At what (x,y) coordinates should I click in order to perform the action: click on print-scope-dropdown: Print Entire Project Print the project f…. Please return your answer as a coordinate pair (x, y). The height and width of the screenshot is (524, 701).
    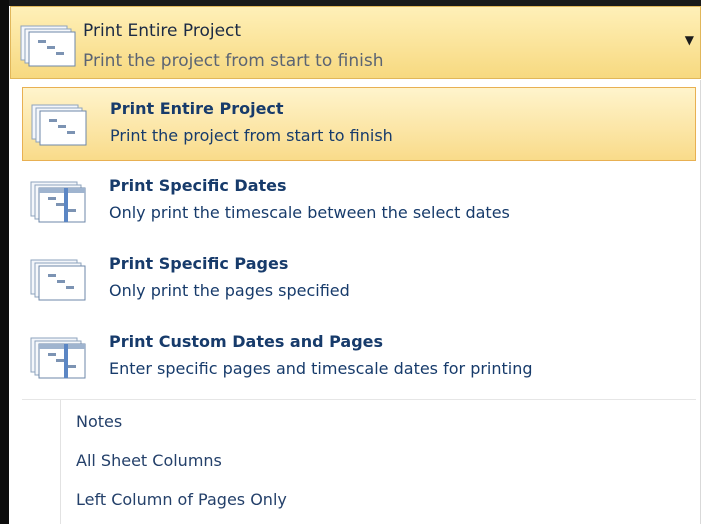
    Looking at the image, I should click on (355, 42).